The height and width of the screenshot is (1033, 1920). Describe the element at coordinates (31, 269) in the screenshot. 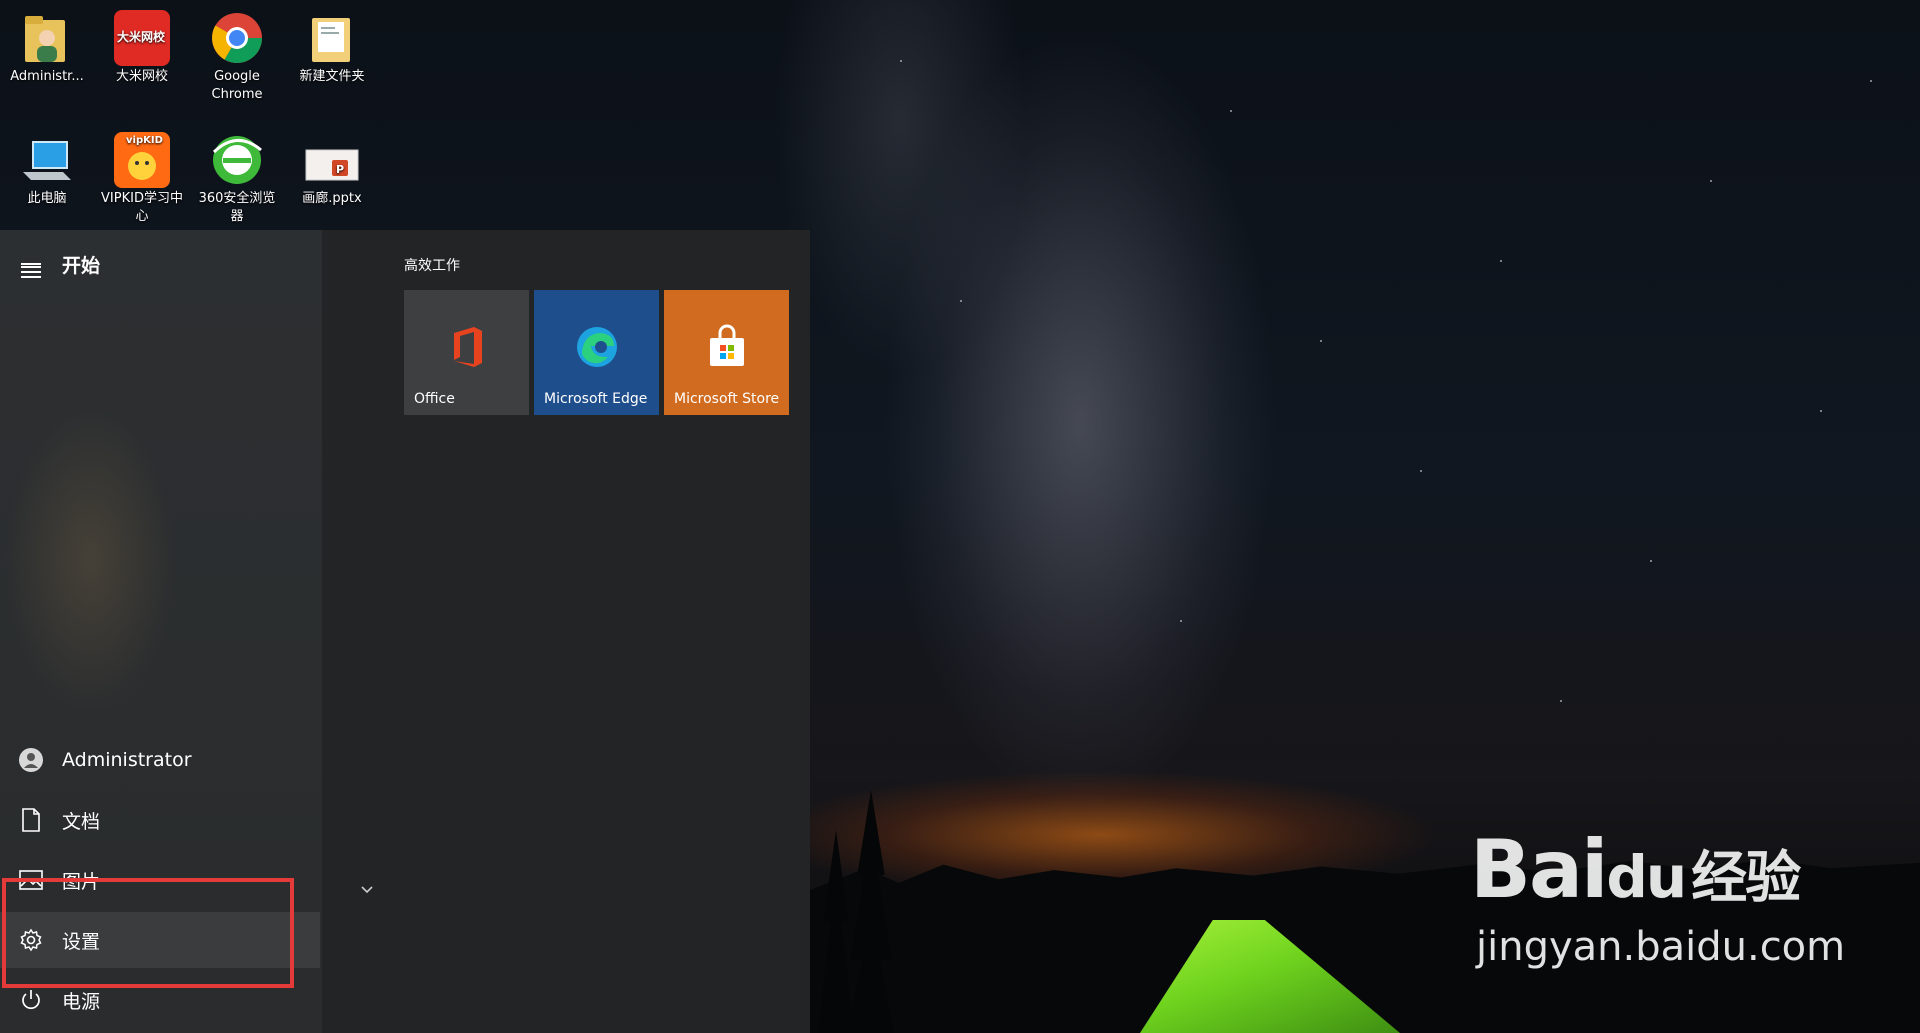

I see `hamburger-menu-icon` at that location.